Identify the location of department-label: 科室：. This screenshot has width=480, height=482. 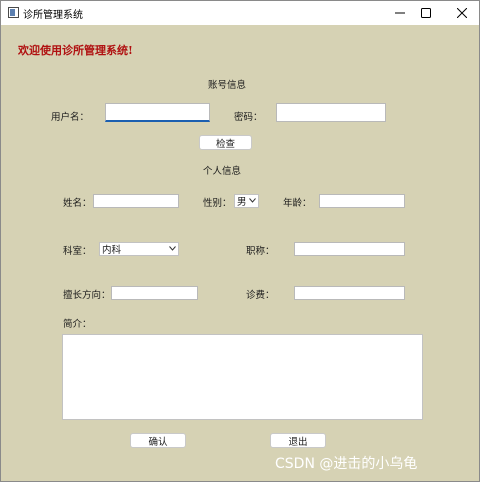
(77, 251).